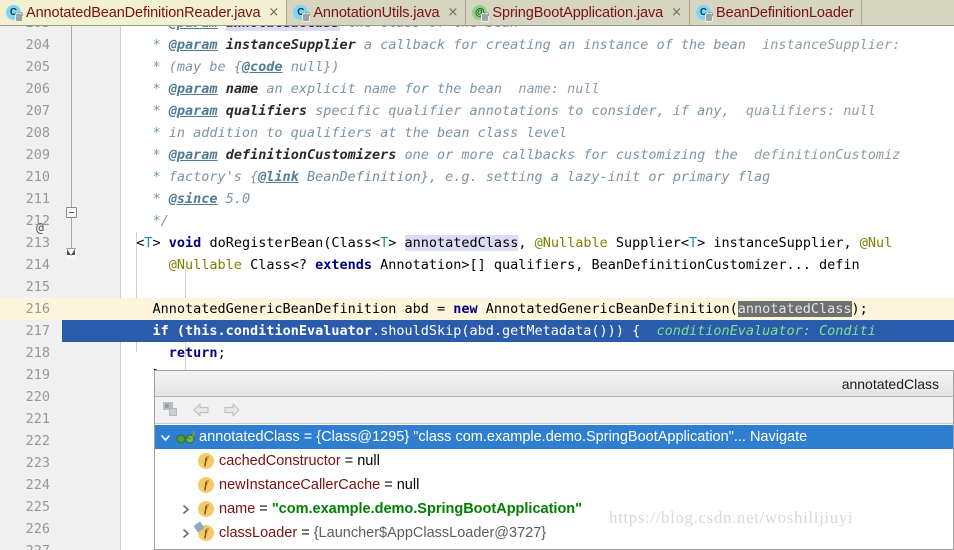 The image size is (954, 550). What do you see at coordinates (201, 410) in the screenshot?
I see `back-arrow-icon` at bounding box center [201, 410].